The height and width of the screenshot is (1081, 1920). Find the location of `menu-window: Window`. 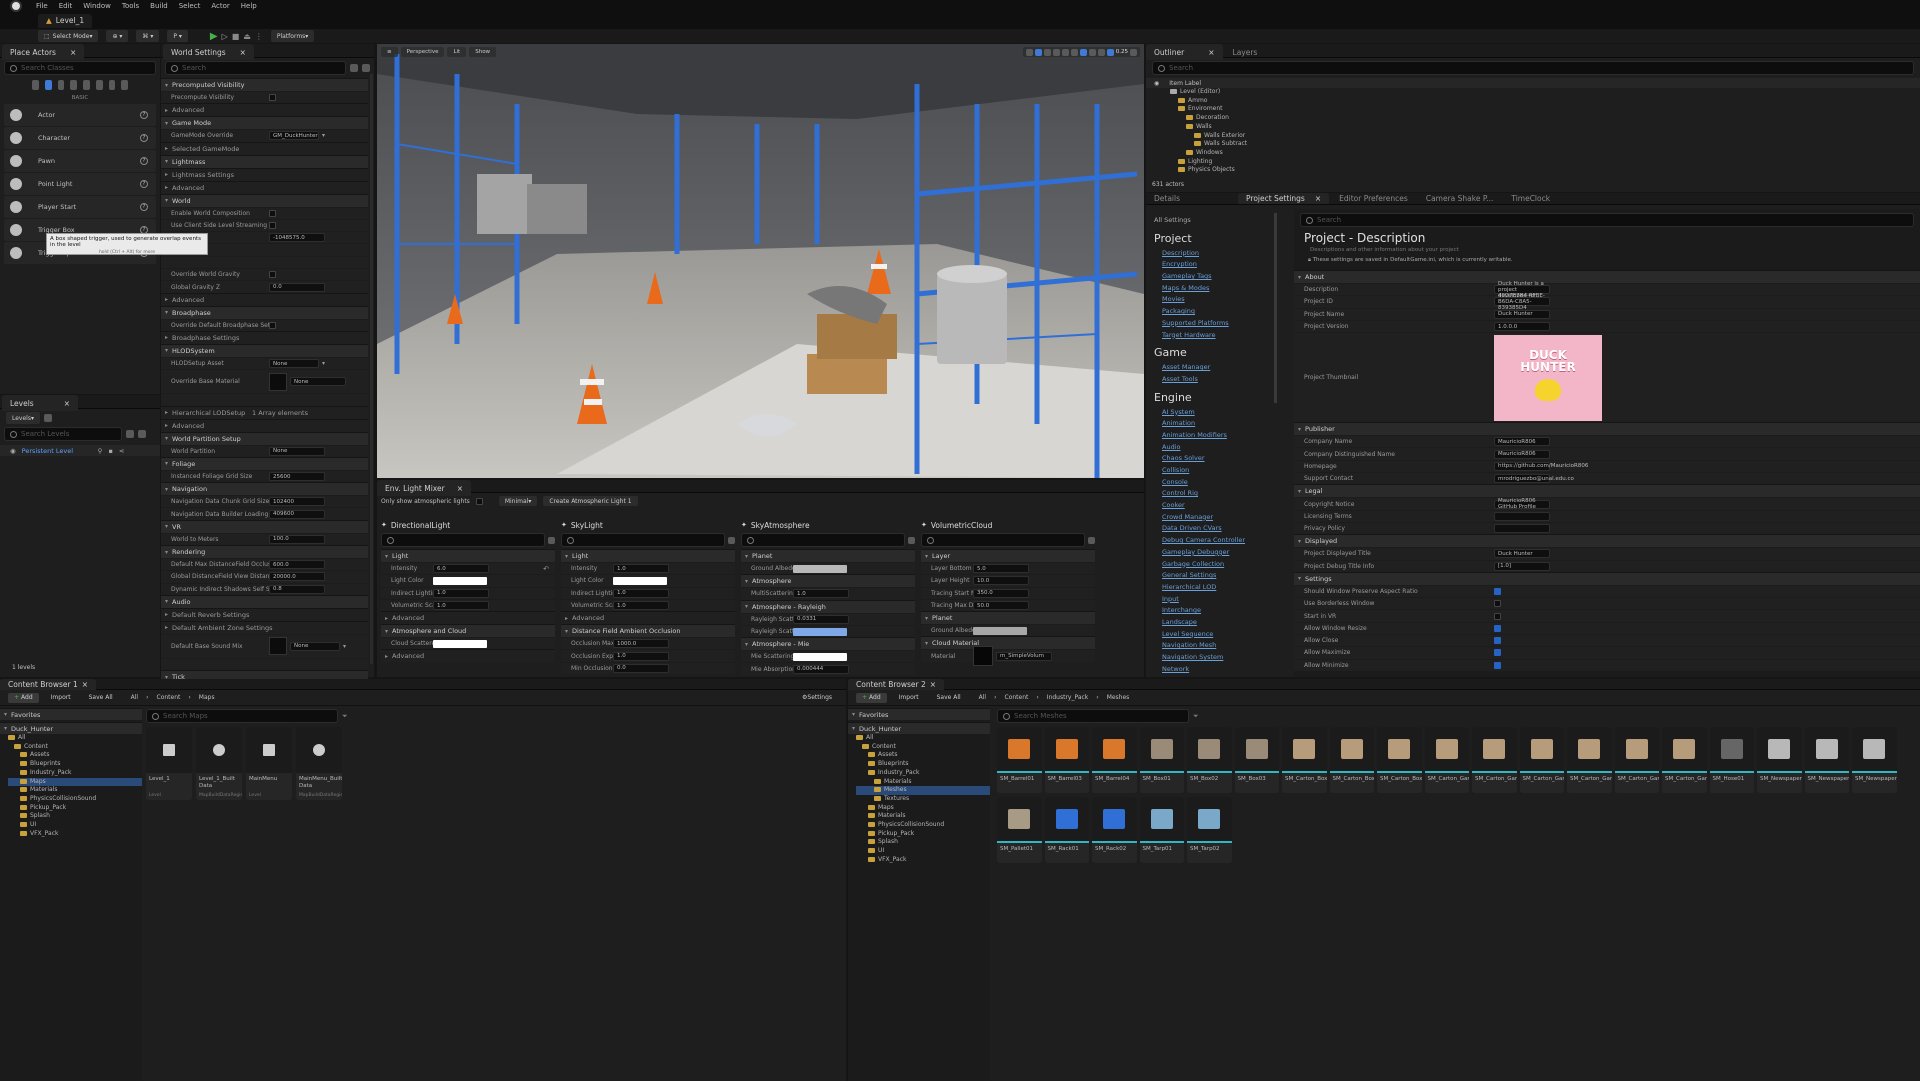

menu-window: Window is located at coordinates (97, 6).